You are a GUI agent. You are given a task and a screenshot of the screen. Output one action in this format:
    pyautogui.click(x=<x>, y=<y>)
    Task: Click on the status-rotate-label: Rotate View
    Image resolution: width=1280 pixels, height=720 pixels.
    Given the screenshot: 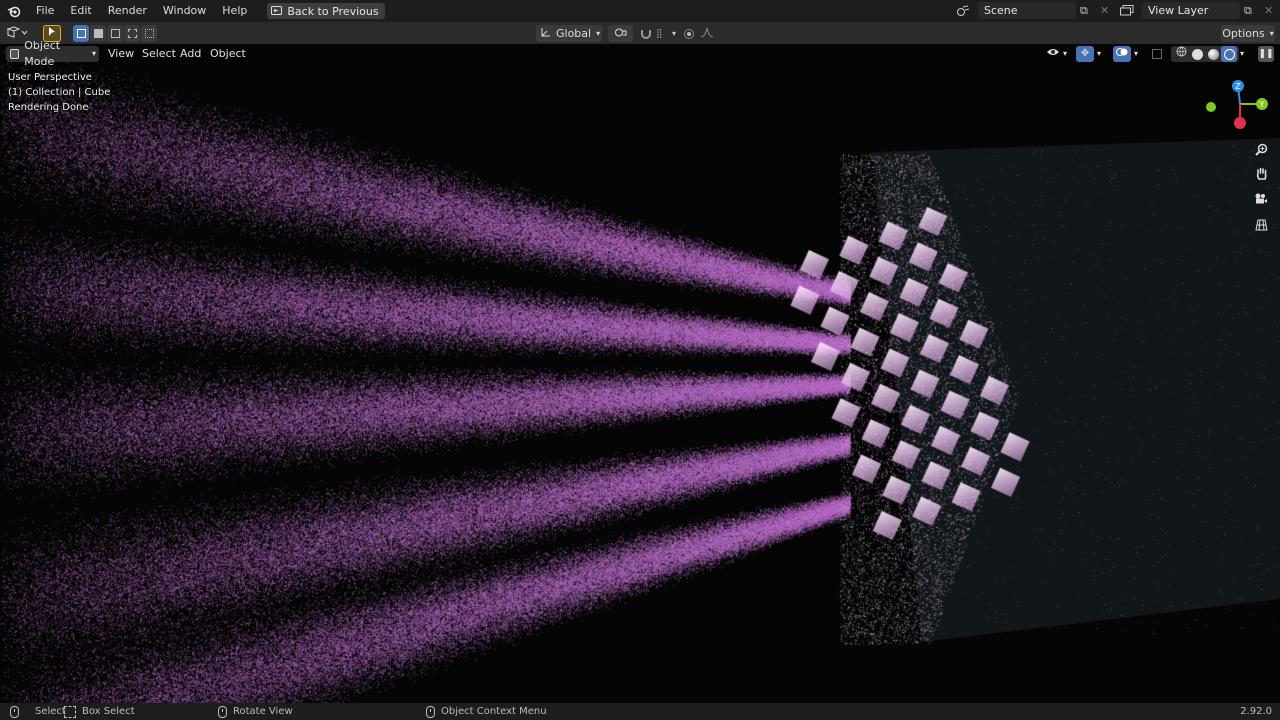 What is the action you would take?
    pyautogui.click(x=263, y=711)
    